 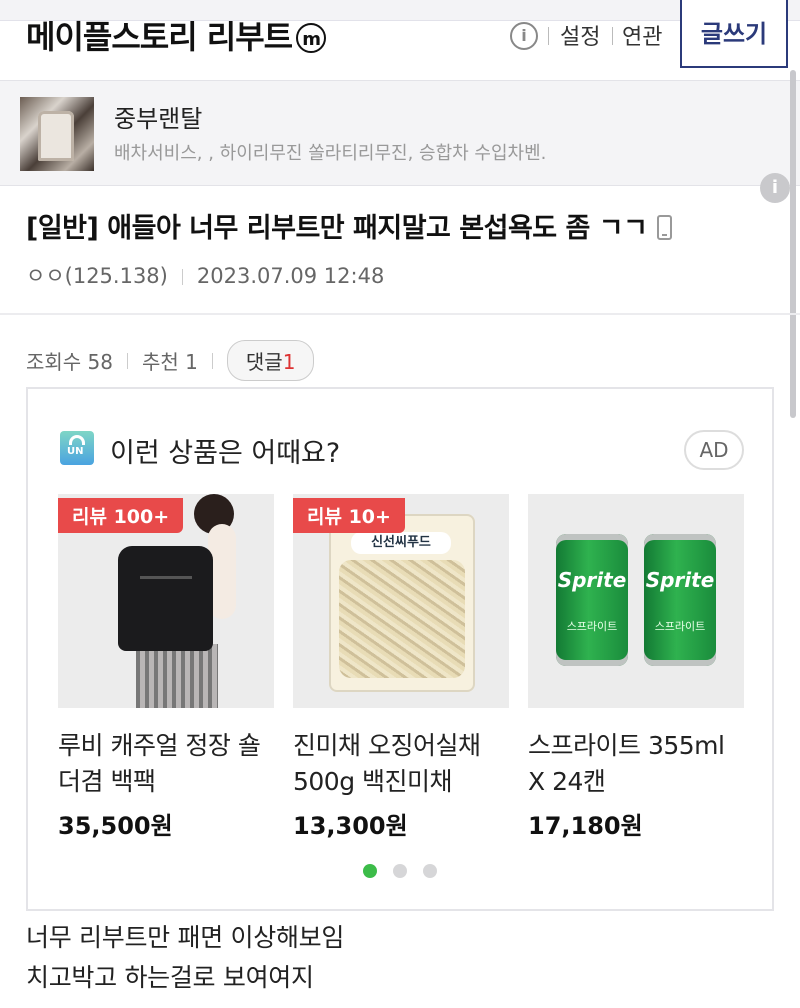 I want to click on related-link: 연관, so click(x=642, y=35).